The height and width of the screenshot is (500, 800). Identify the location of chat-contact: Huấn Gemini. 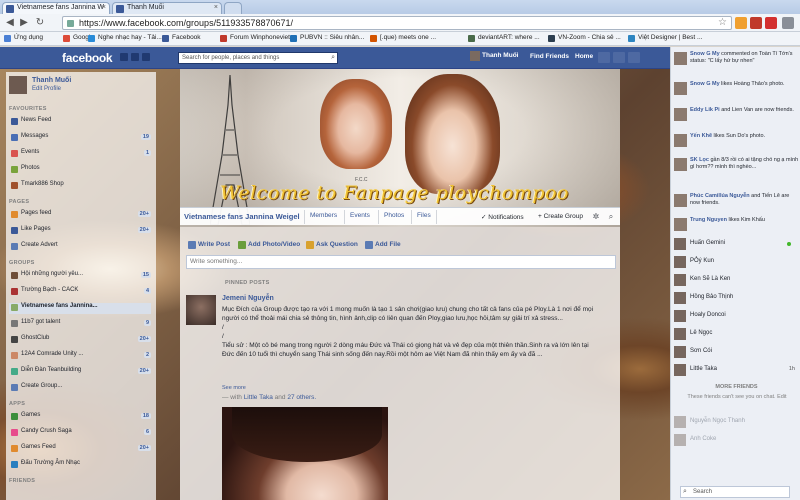
(736, 244).